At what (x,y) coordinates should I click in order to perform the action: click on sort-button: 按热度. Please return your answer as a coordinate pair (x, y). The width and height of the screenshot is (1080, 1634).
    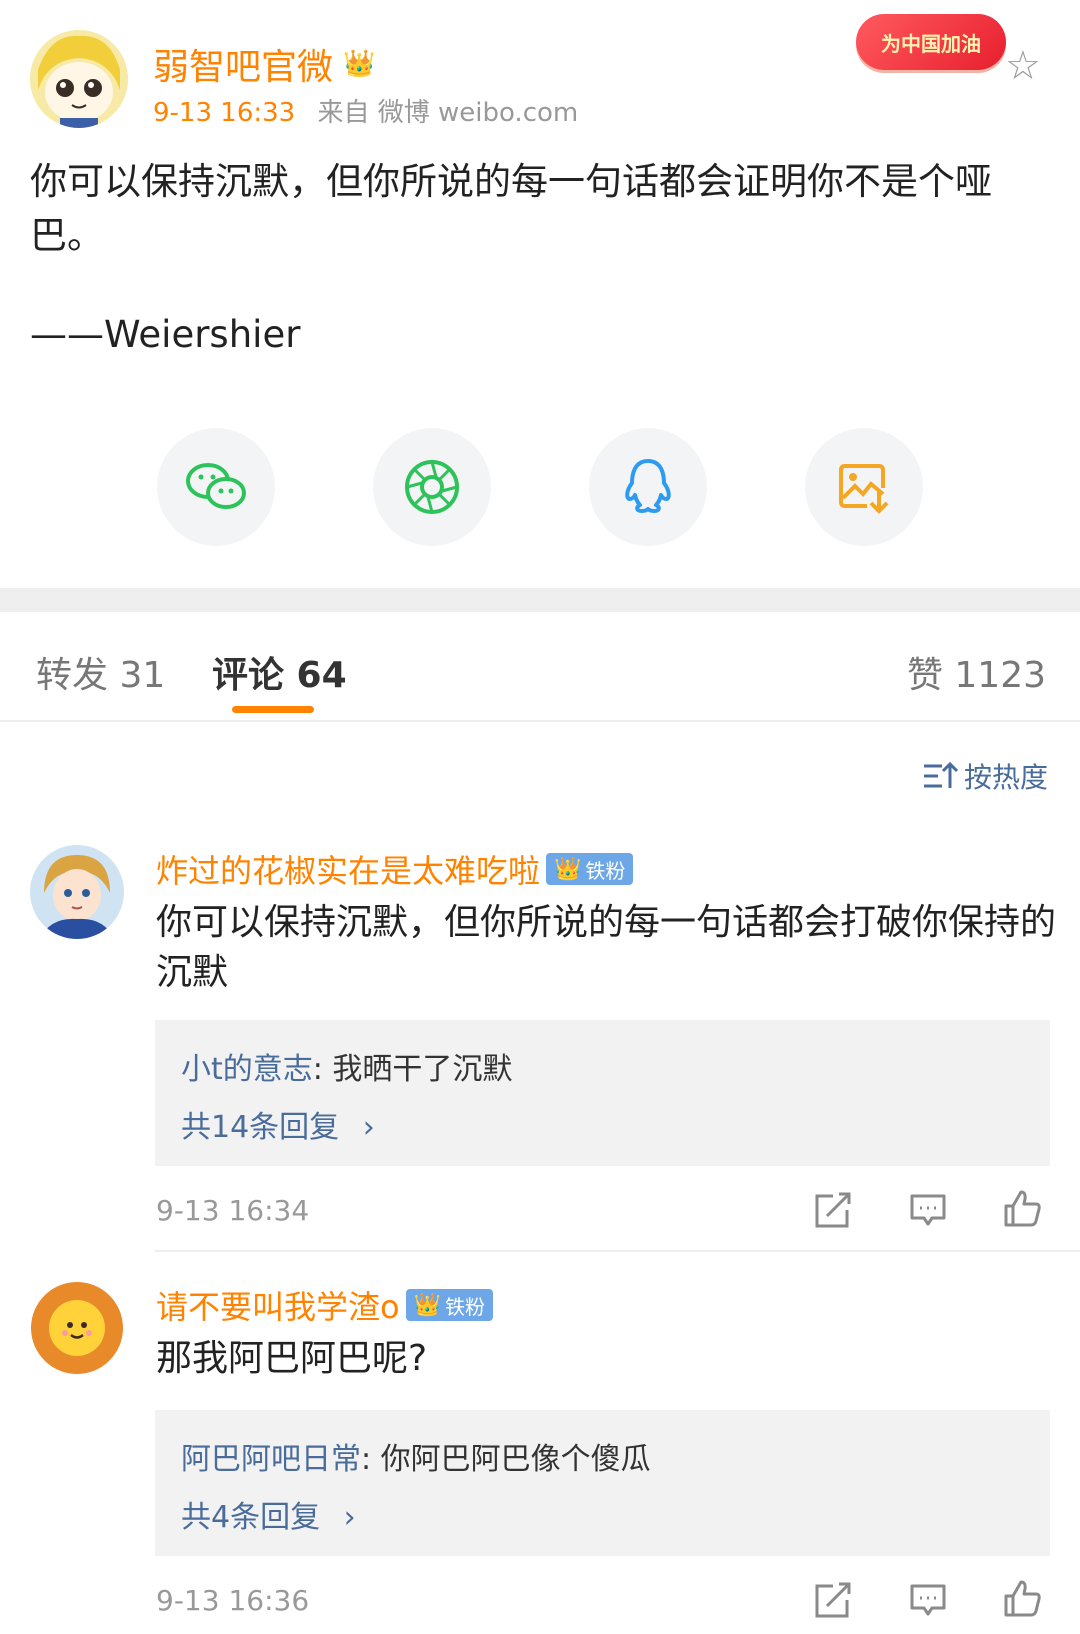
    Looking at the image, I should click on (985, 776).